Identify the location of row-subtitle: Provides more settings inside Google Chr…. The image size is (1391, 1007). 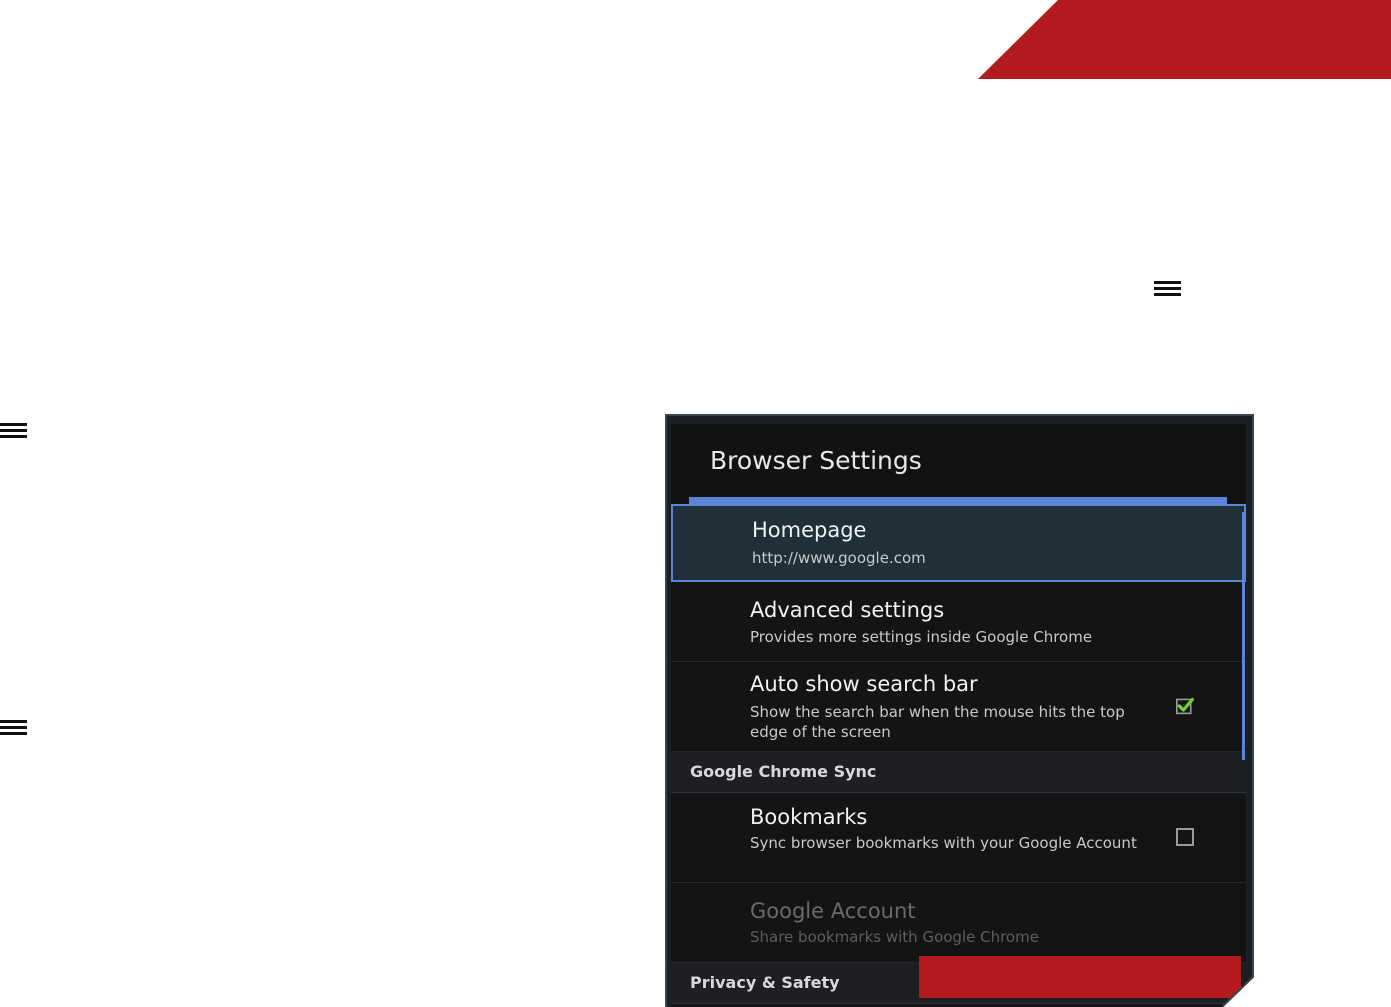
(921, 637).